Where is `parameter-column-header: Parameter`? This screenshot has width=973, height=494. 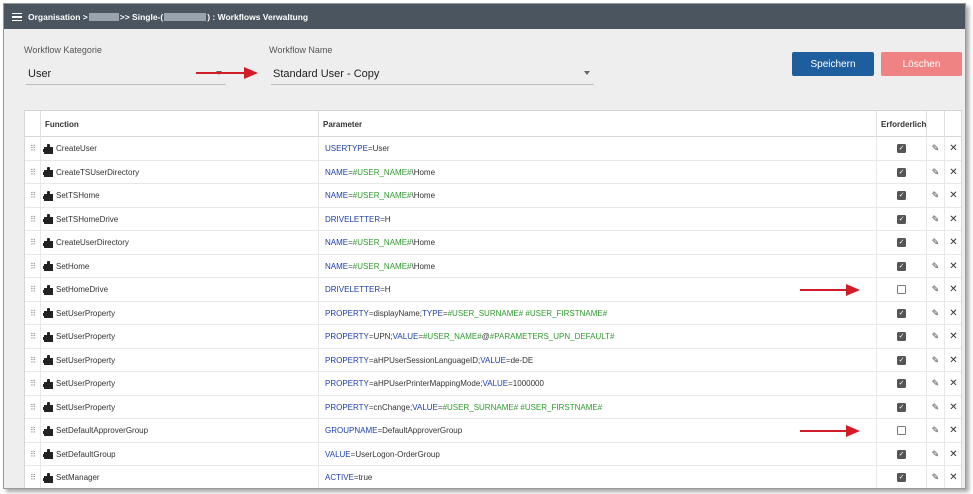 parameter-column-header: Parameter is located at coordinates (598, 124).